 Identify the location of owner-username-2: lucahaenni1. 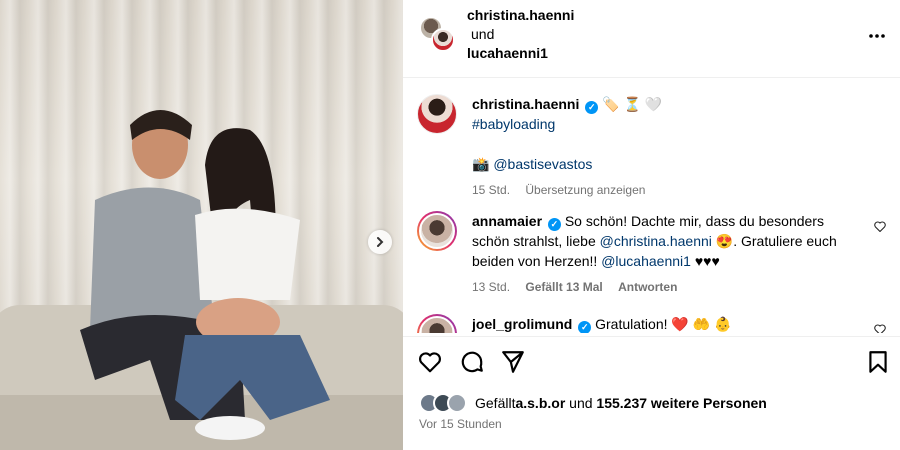
(520, 53).